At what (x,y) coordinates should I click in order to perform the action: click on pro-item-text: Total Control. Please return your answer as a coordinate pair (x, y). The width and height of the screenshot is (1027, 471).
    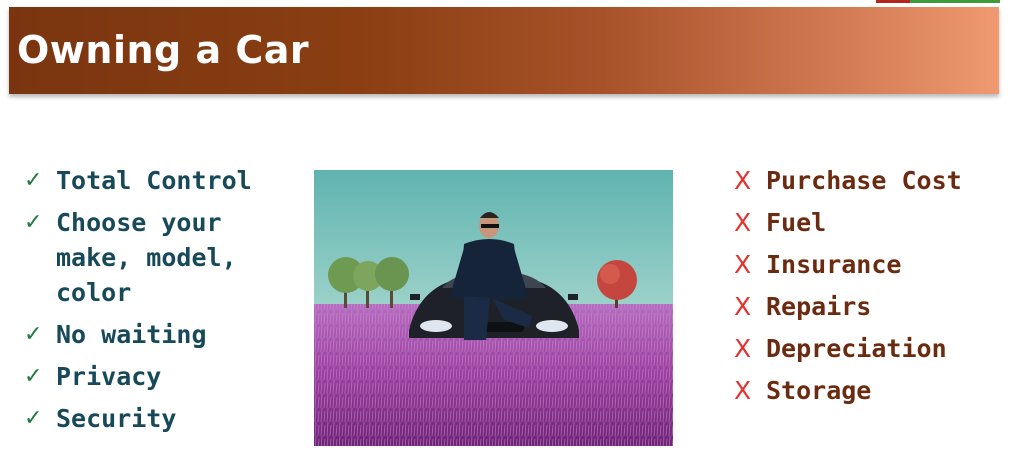
    Looking at the image, I should click on (154, 180).